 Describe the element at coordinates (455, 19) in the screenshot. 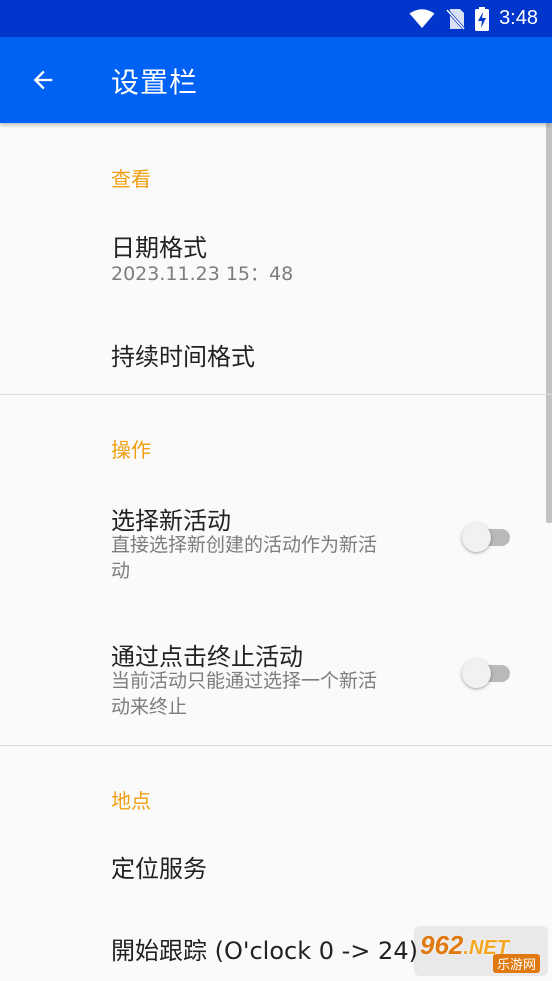

I see `no-sim-icon` at that location.